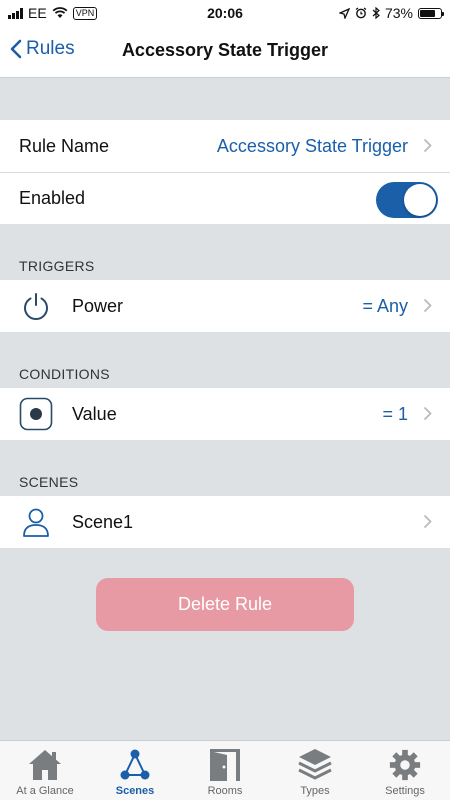  I want to click on rule-name-row: Rule Name Accessory State Trigger, so click(225, 146).